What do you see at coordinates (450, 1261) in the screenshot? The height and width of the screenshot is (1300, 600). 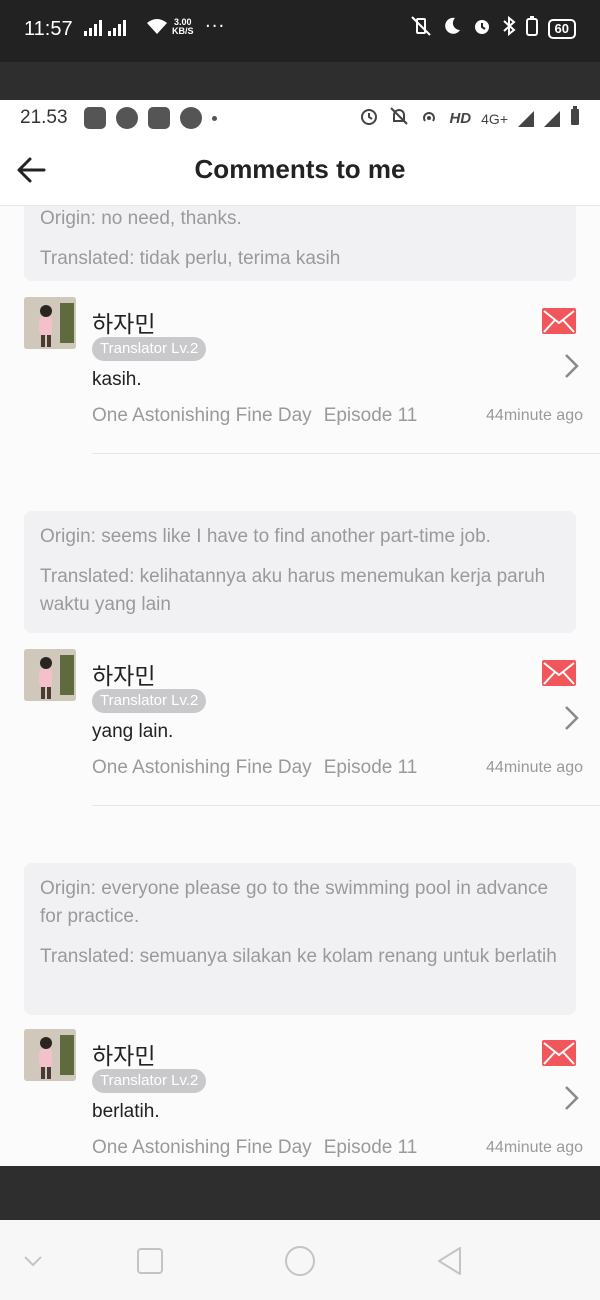 I see `back-triangle-icon` at bounding box center [450, 1261].